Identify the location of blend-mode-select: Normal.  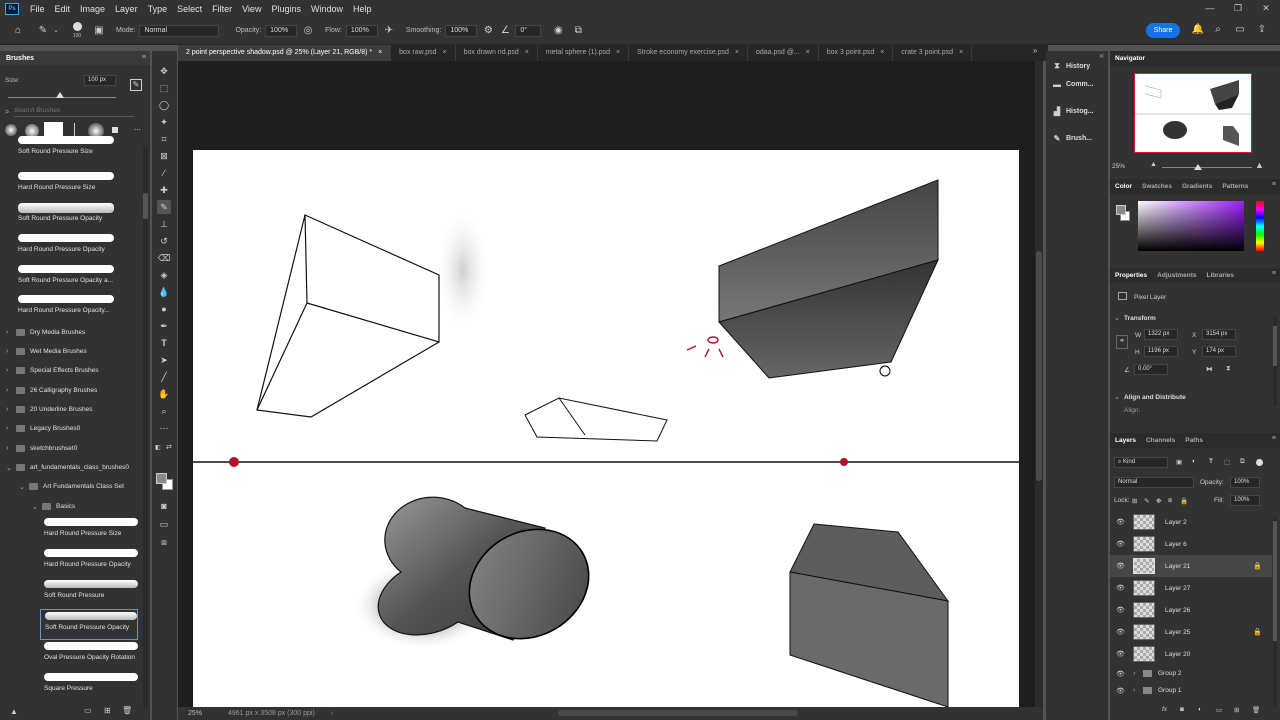
(1154, 482).